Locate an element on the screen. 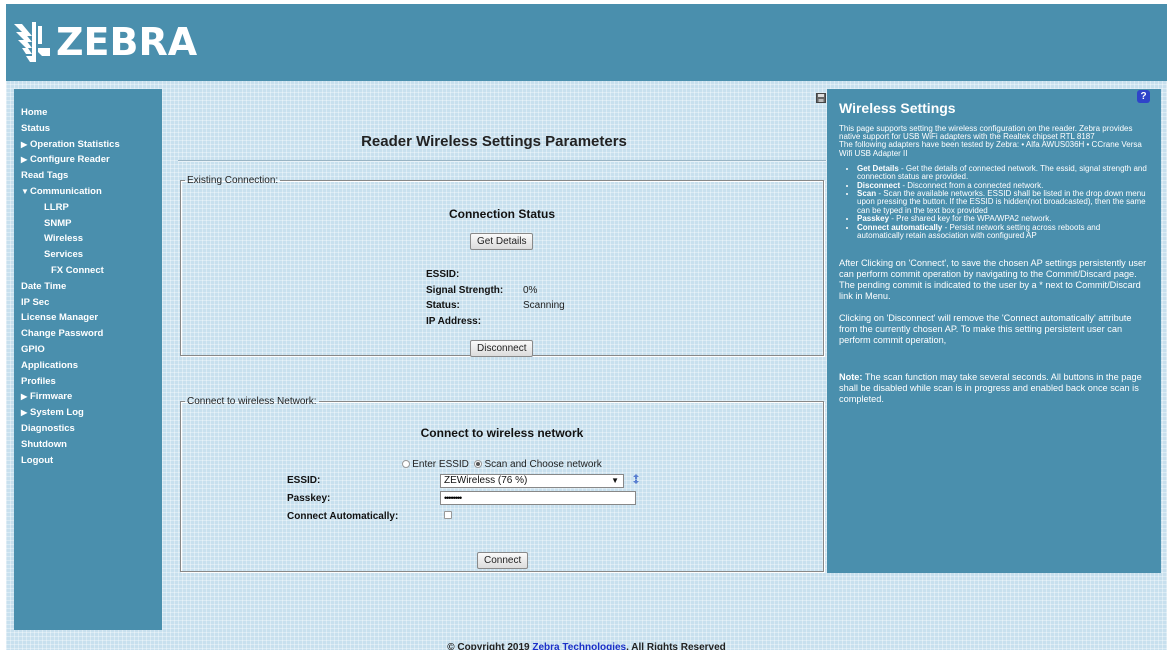 The width and height of the screenshot is (1168, 650). sidebar-item-communication: ▼Communication is located at coordinates (88, 192).